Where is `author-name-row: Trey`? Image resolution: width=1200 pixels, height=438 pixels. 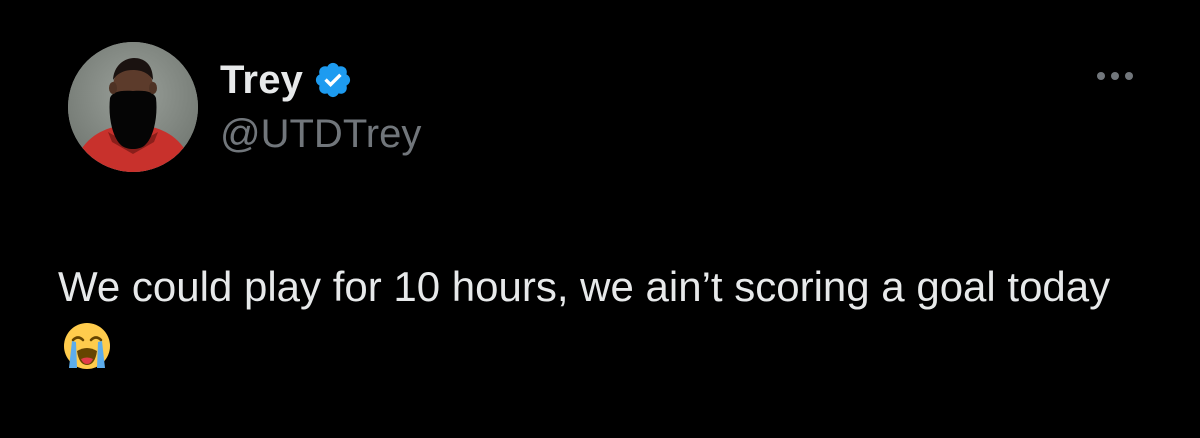
author-name-row: Trey is located at coordinates (286, 80).